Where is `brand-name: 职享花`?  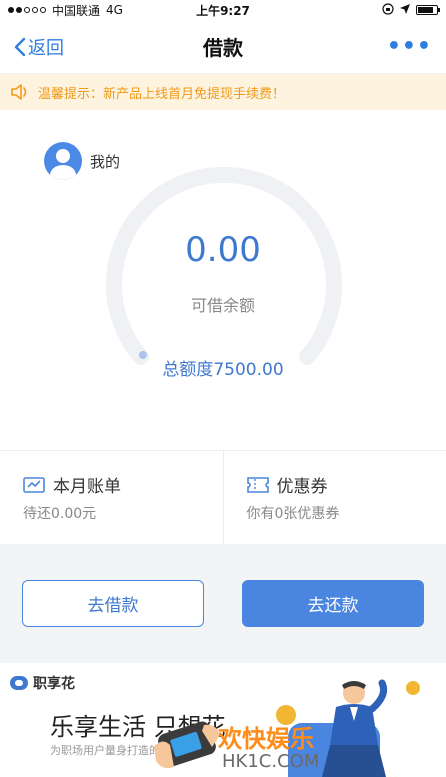
brand-name: 职享花 is located at coordinates (54, 684).